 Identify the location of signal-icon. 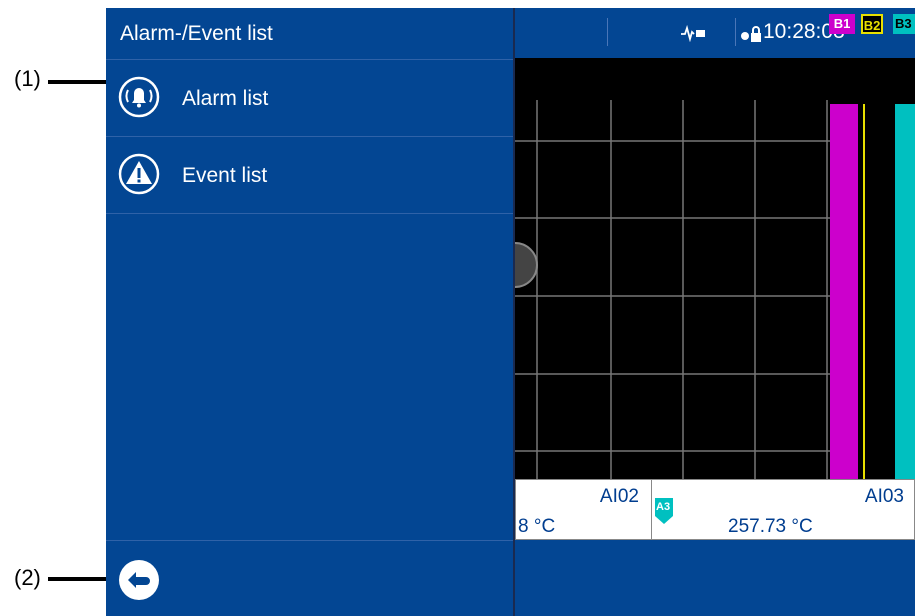
(693, 33).